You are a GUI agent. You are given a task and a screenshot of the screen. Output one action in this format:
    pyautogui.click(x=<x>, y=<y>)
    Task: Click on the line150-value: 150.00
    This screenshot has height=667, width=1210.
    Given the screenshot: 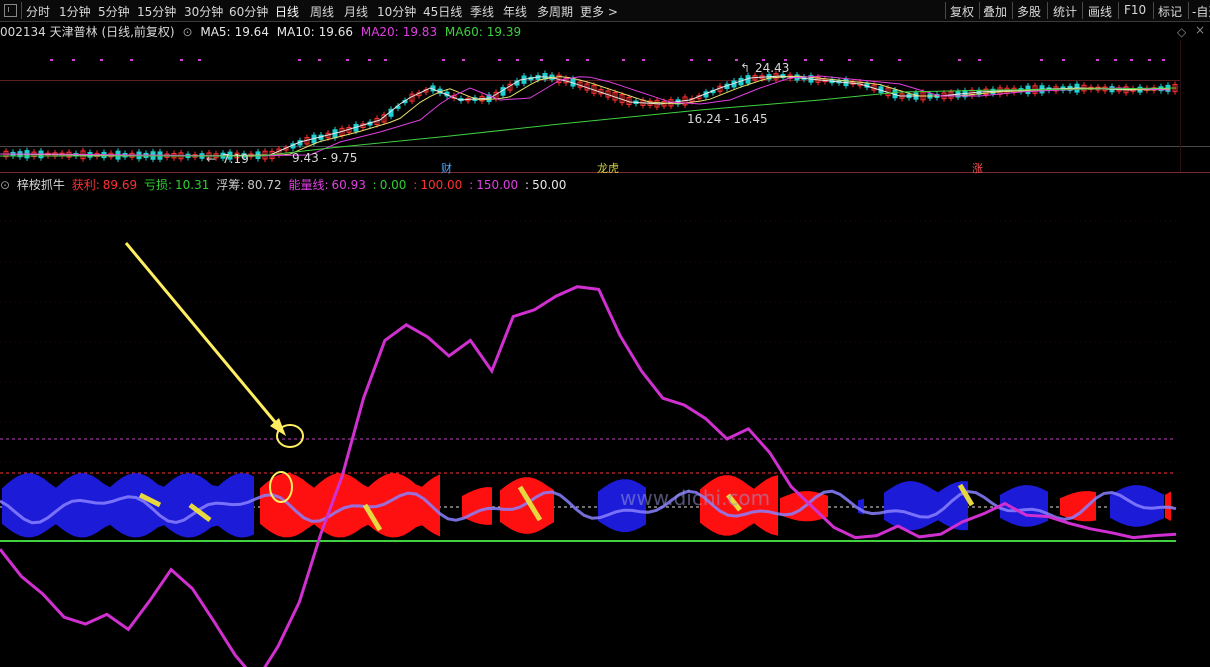 What is the action you would take?
    pyautogui.click(x=497, y=185)
    